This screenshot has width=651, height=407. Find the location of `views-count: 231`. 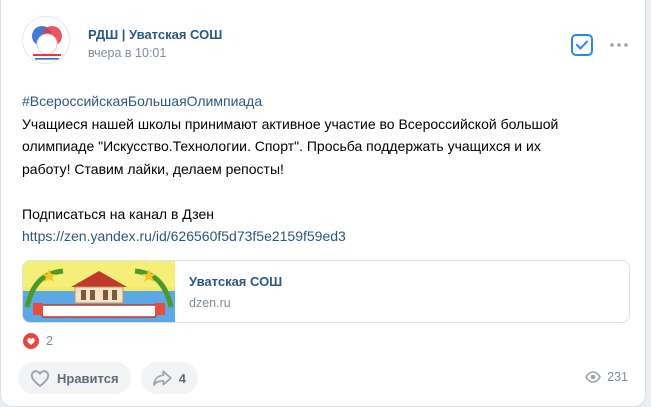

views-count: 231 is located at coordinates (617, 377).